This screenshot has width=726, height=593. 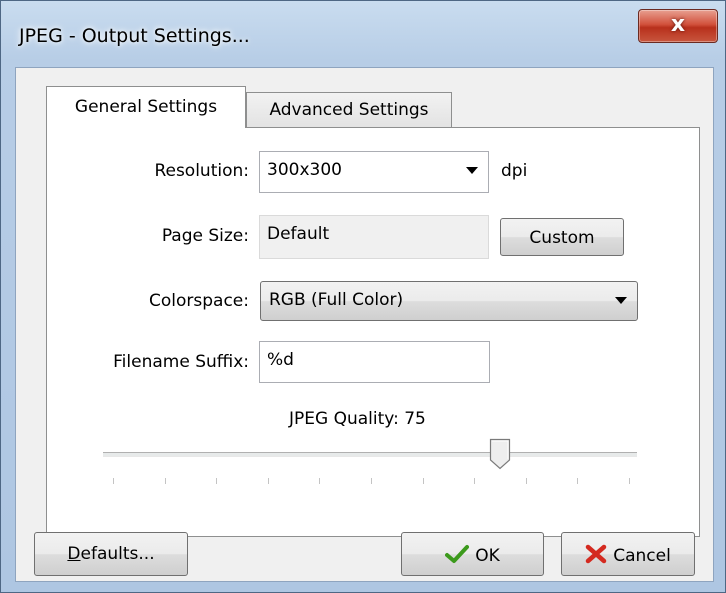 What do you see at coordinates (74, 554) in the screenshot?
I see `defaults-mnemonic: D` at bounding box center [74, 554].